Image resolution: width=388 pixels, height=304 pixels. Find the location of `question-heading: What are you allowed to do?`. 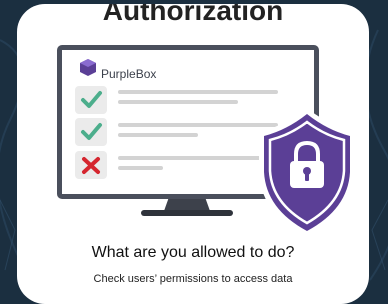

question-heading: What are you allowed to do? is located at coordinates (193, 252).